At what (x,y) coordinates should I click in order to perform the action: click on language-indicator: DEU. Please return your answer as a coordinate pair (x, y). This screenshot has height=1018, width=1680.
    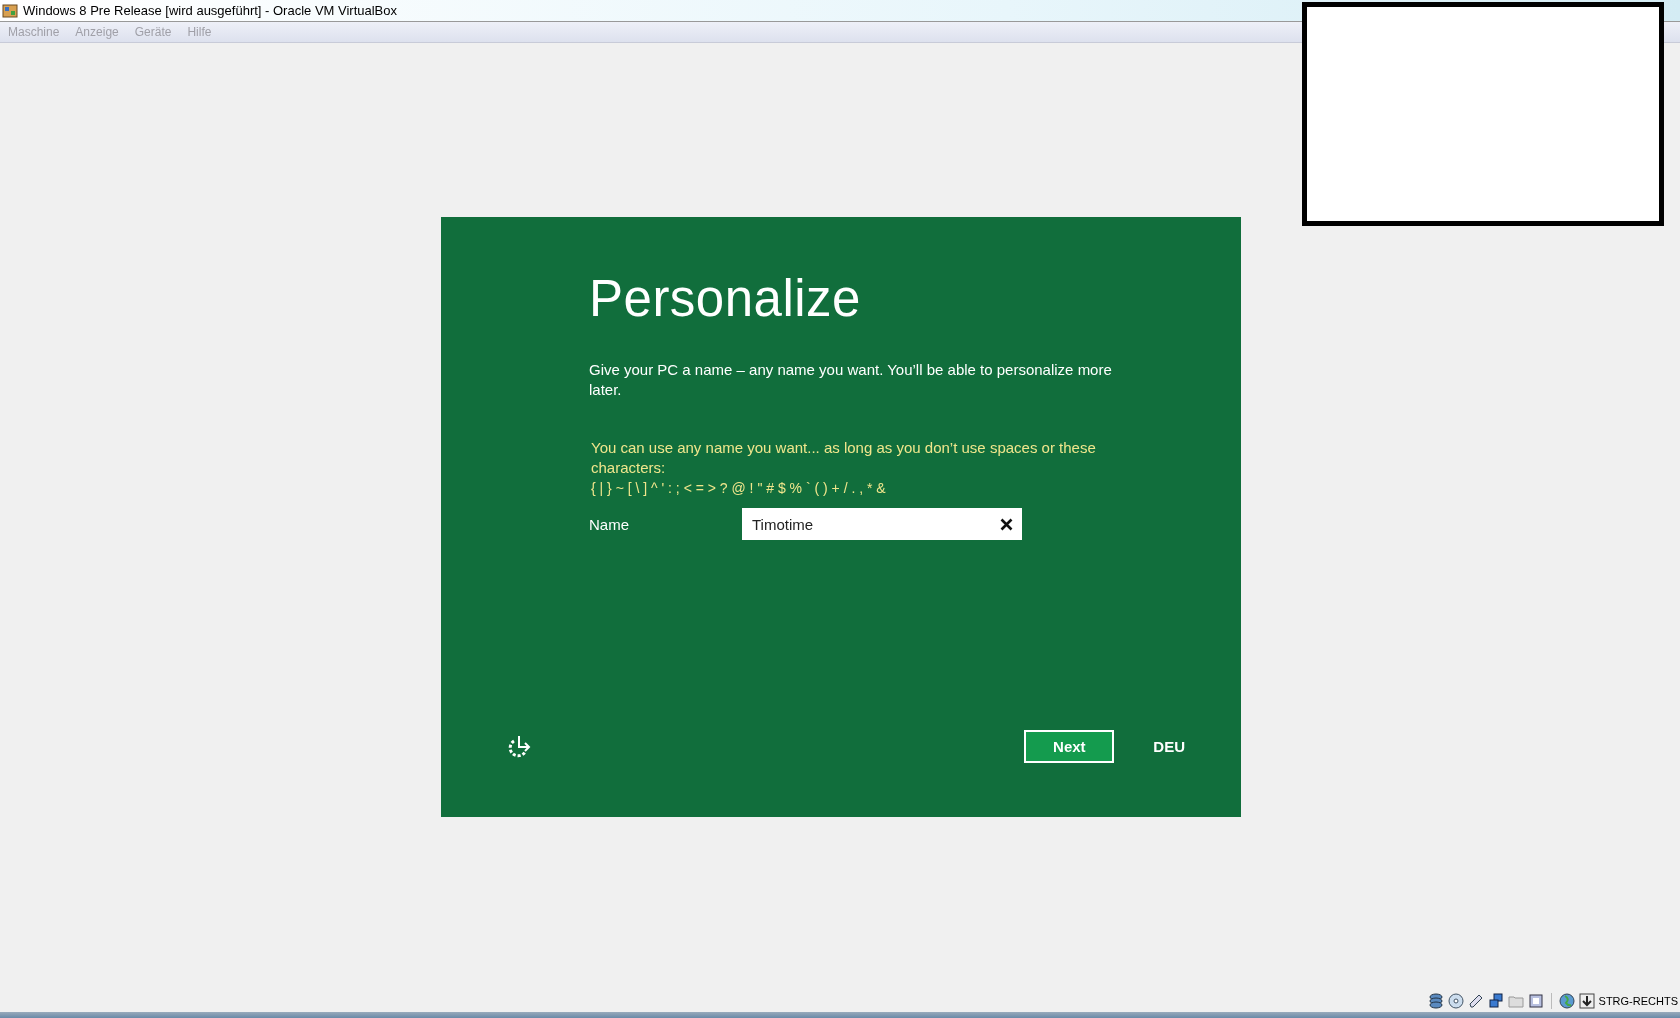
    Looking at the image, I should click on (1169, 746).